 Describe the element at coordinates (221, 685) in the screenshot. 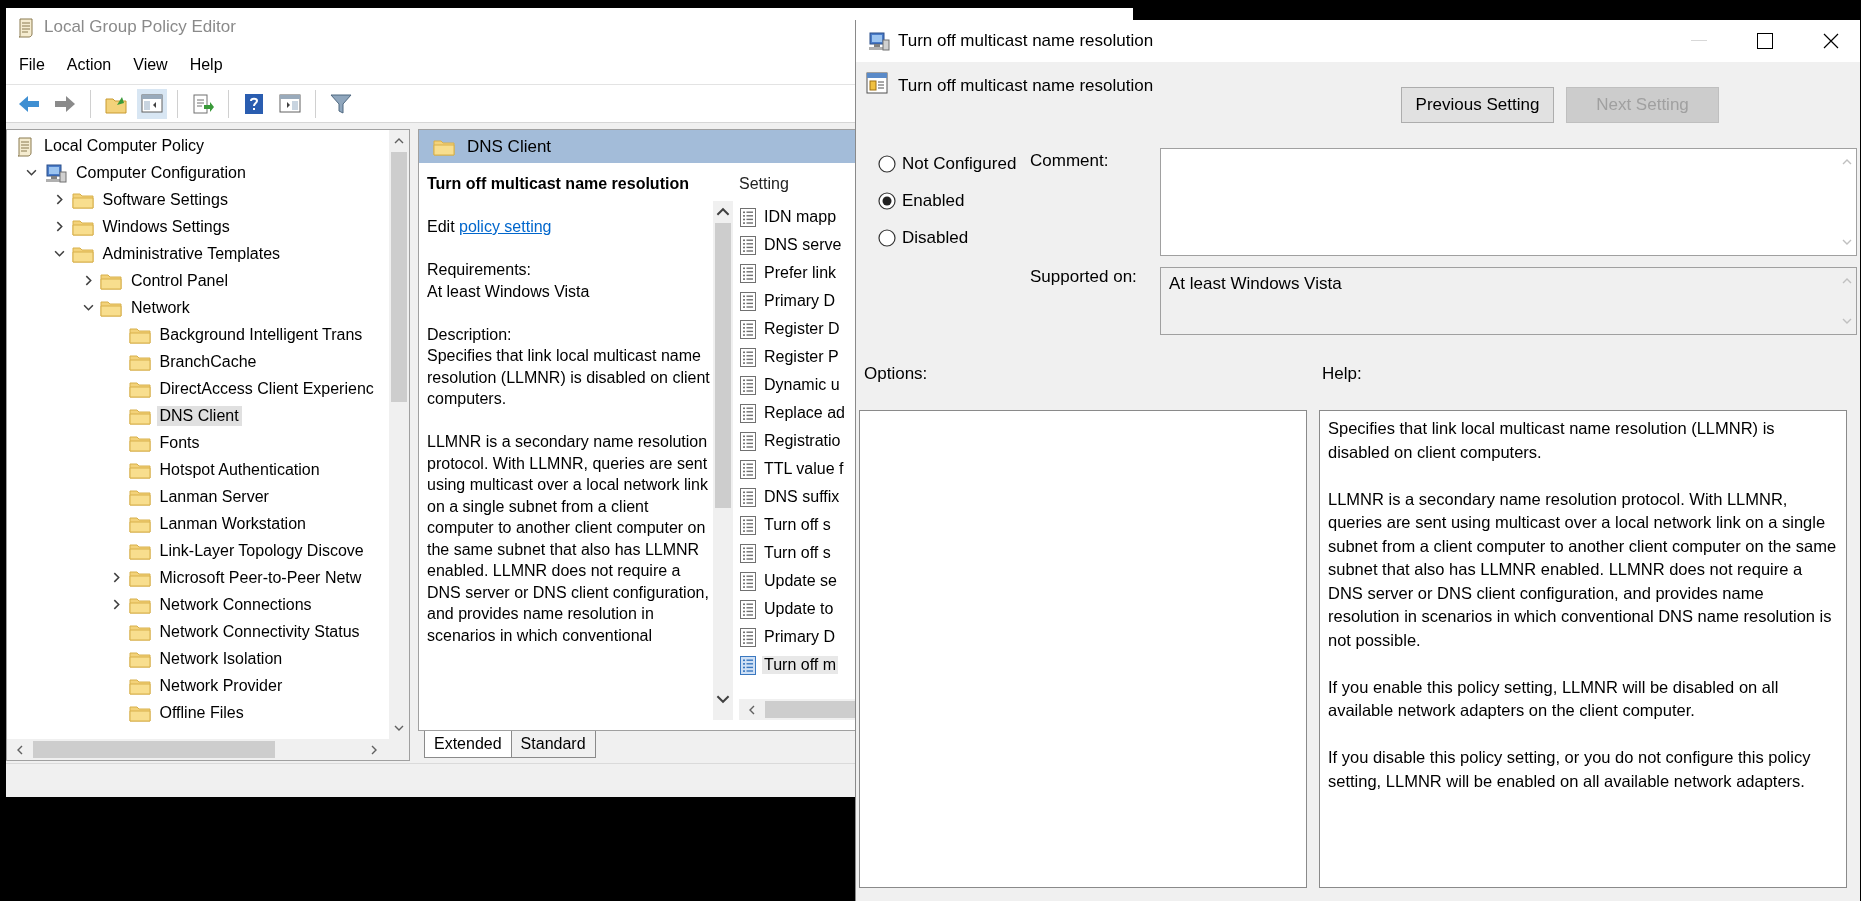

I see `tree-item: Network Provider` at that location.